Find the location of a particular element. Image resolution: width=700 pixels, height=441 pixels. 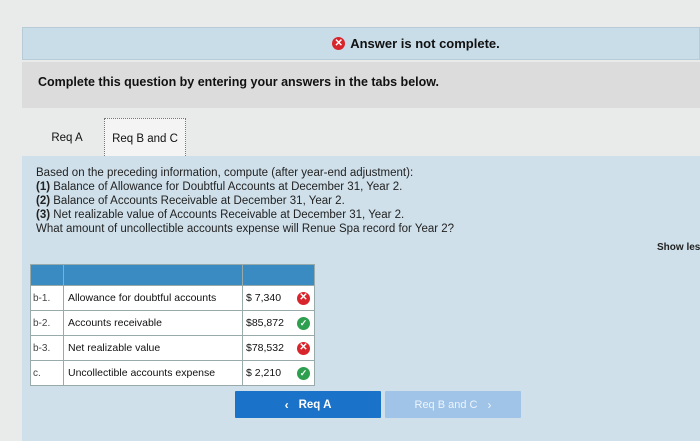

table-row: b-3. Net realizable value $78,532 ✕ is located at coordinates (172, 348).